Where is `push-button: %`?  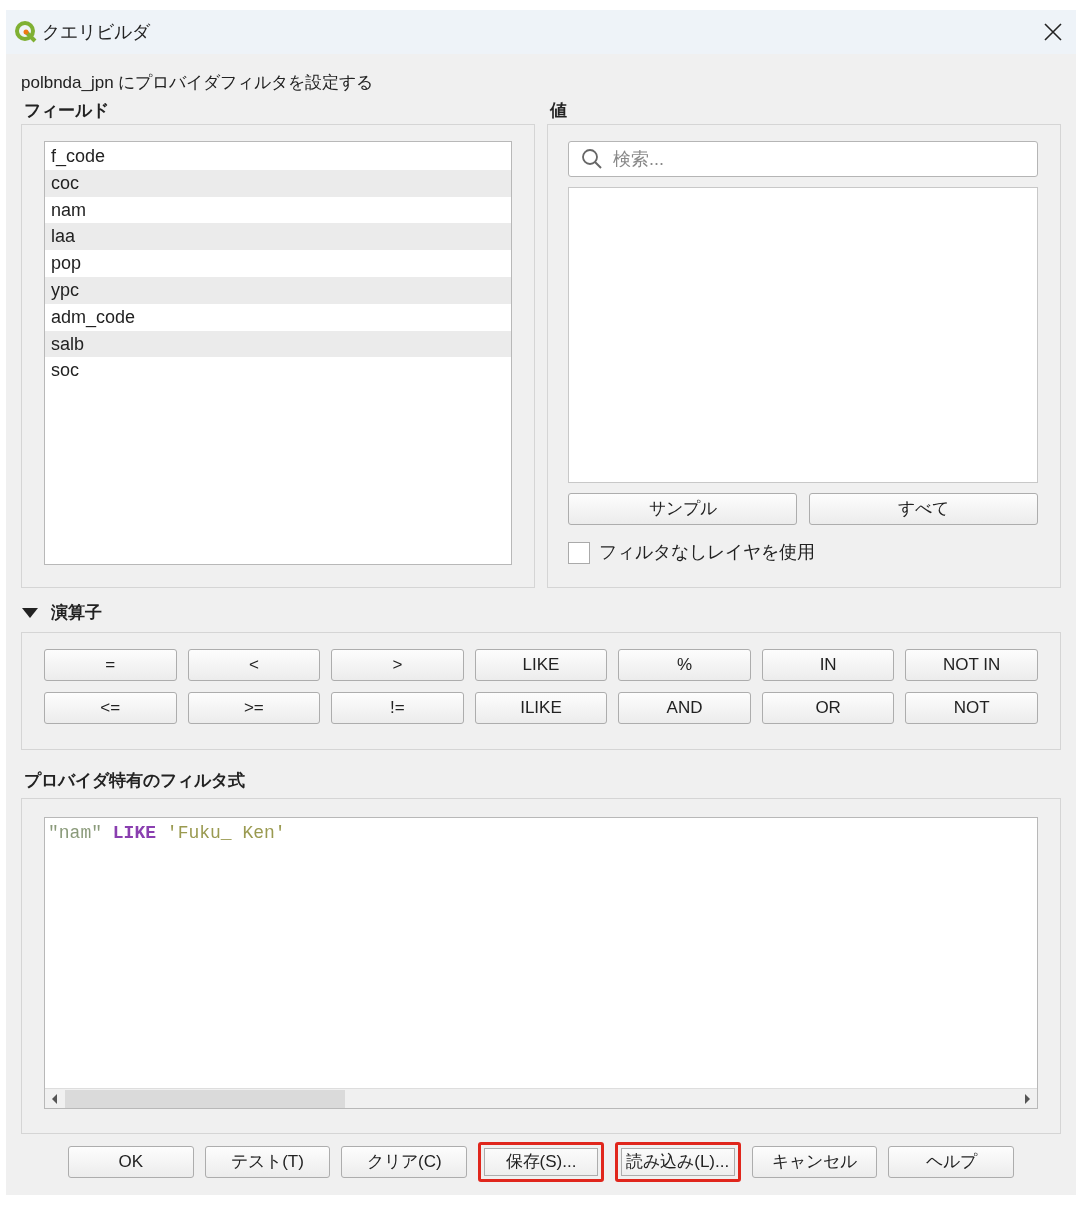
push-button: % is located at coordinates (684, 665).